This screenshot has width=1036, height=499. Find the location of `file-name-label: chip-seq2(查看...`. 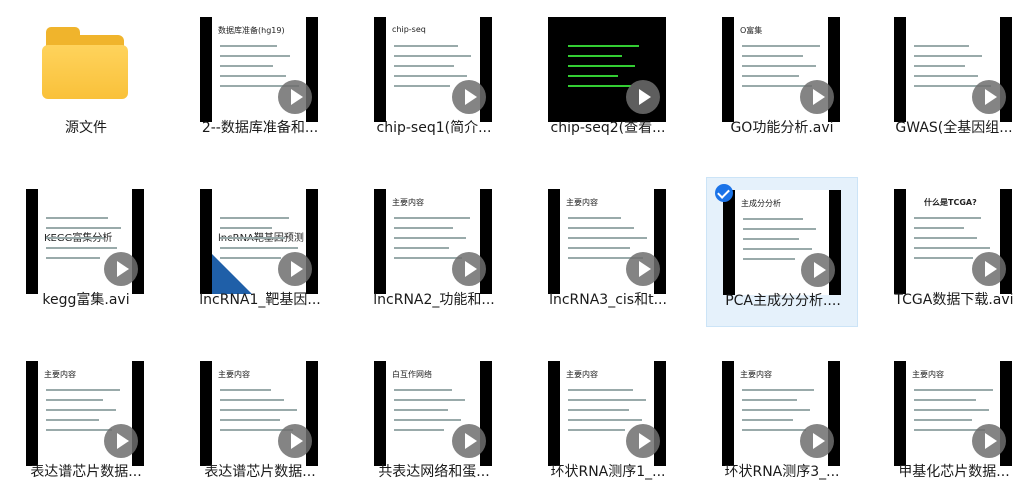

file-name-label: chip-seq2(查看... is located at coordinates (608, 128).